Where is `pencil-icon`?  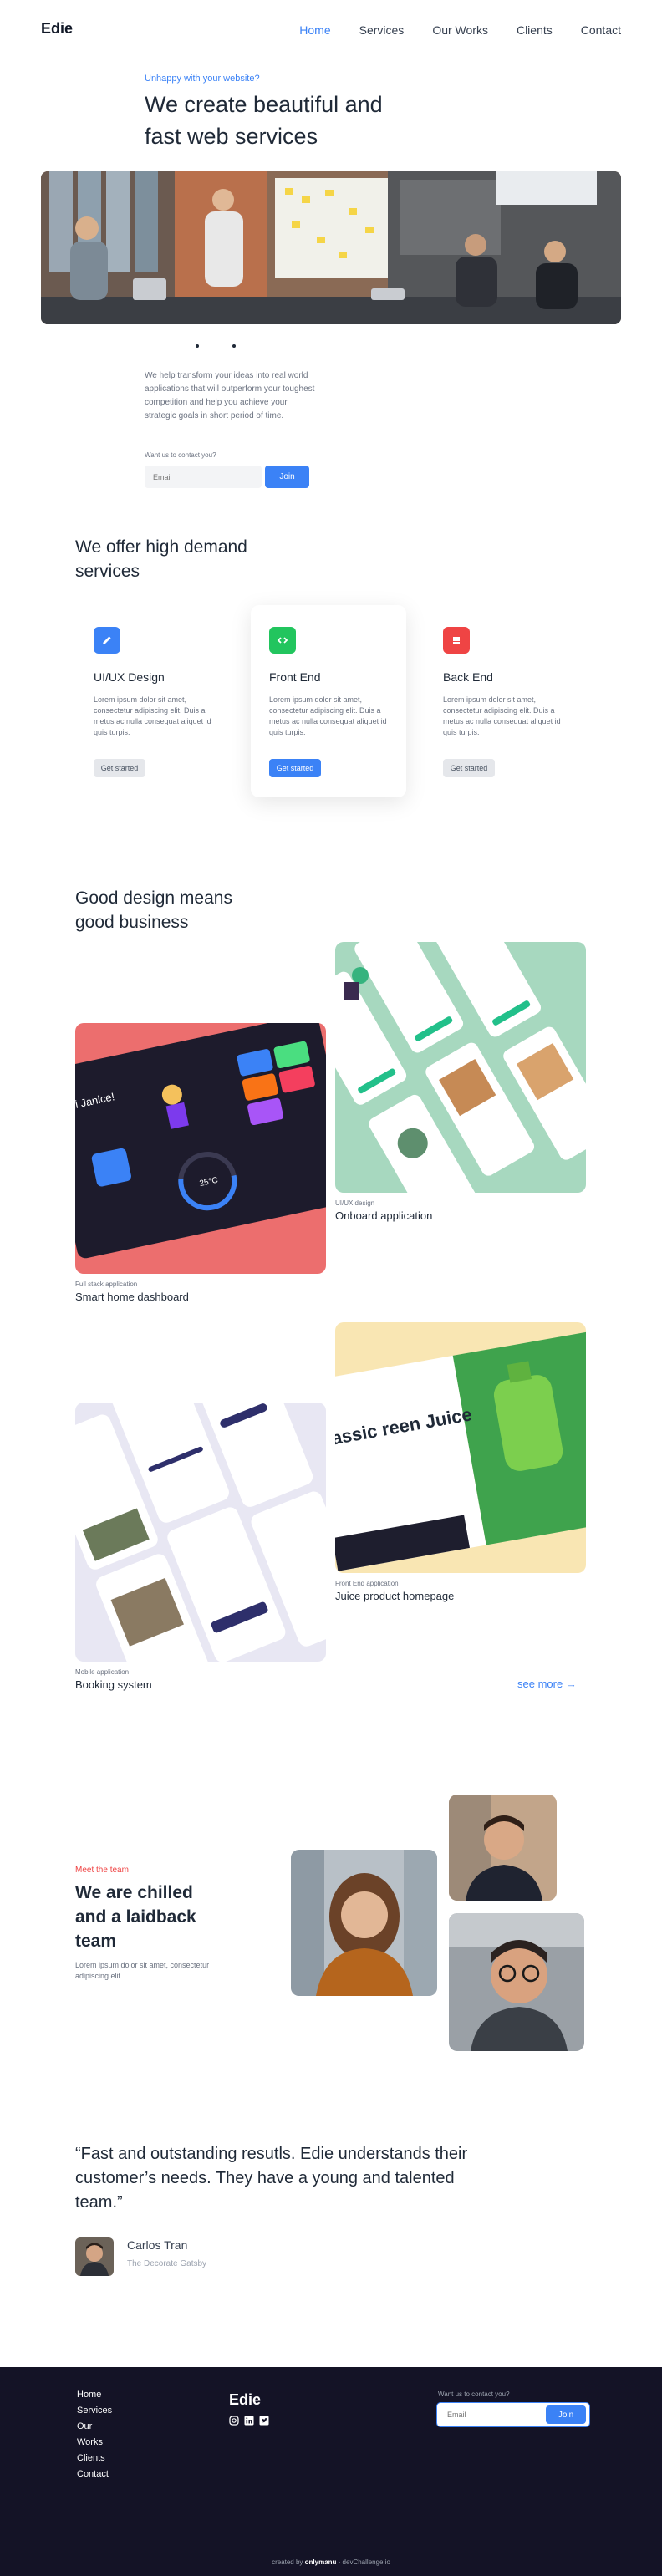
pencil-icon is located at coordinates (107, 640).